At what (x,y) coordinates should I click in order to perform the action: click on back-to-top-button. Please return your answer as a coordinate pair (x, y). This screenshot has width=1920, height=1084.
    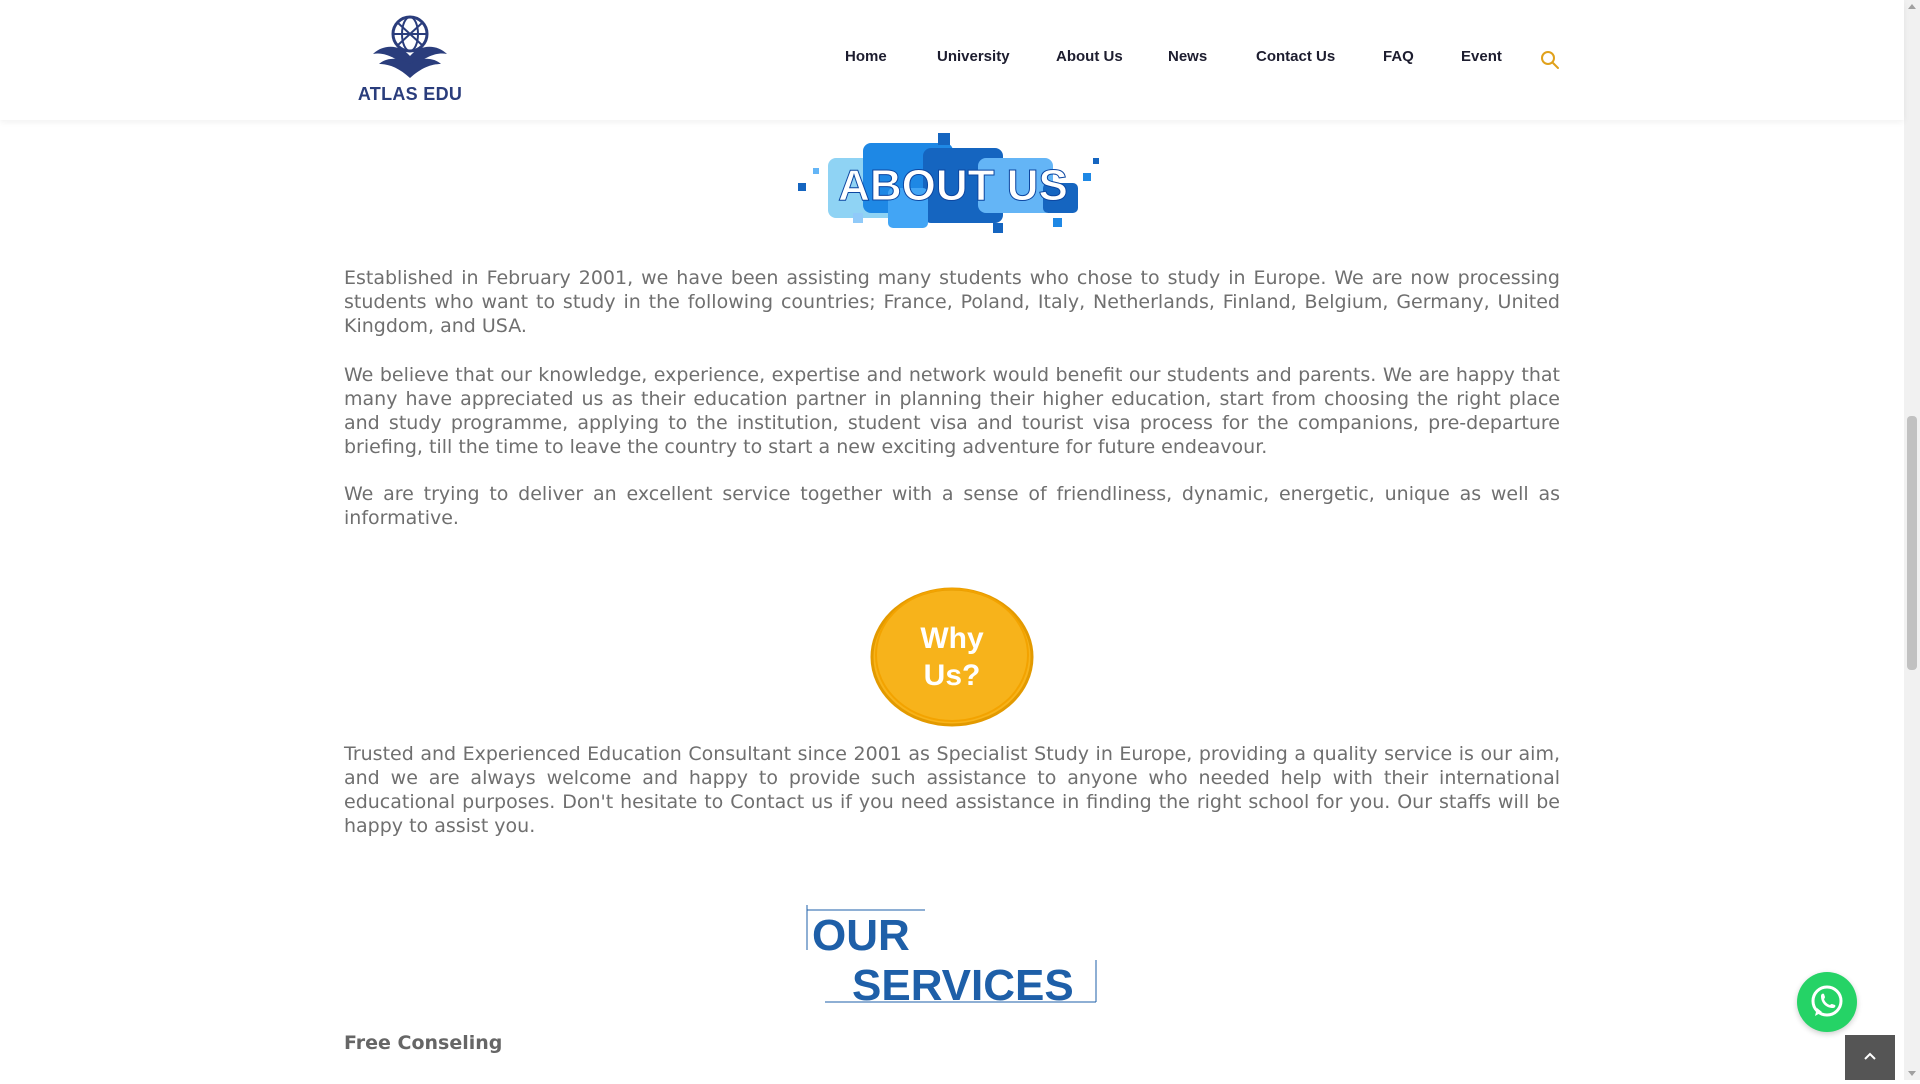
    Looking at the image, I should click on (1870, 1057).